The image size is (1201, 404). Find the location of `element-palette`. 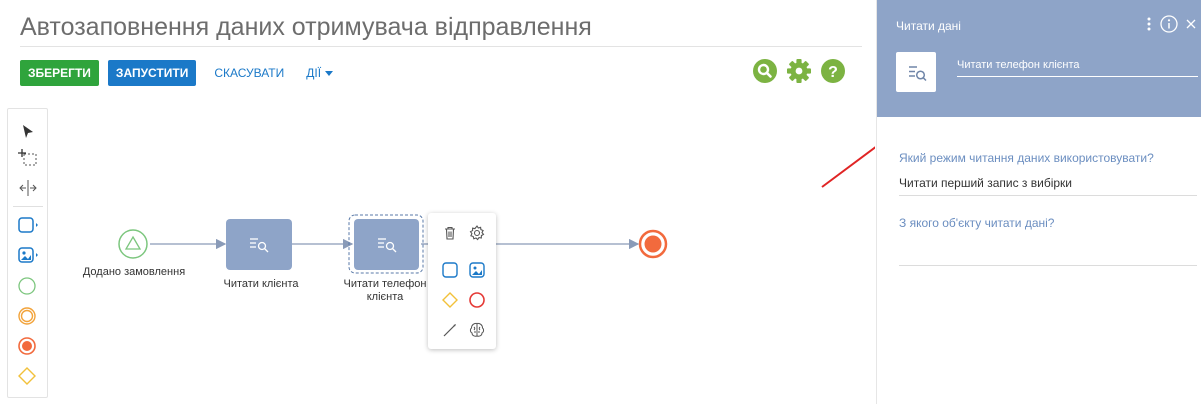

element-palette is located at coordinates (27, 253).